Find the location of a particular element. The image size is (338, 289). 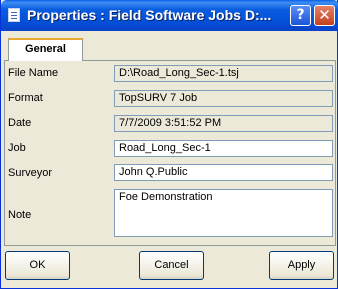

note-textarea: Foe Demonstration is located at coordinates (223, 213).